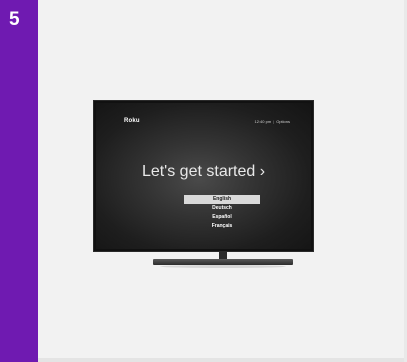 The image size is (407, 362). I want to click on roku-logo: Roku, so click(132, 121).